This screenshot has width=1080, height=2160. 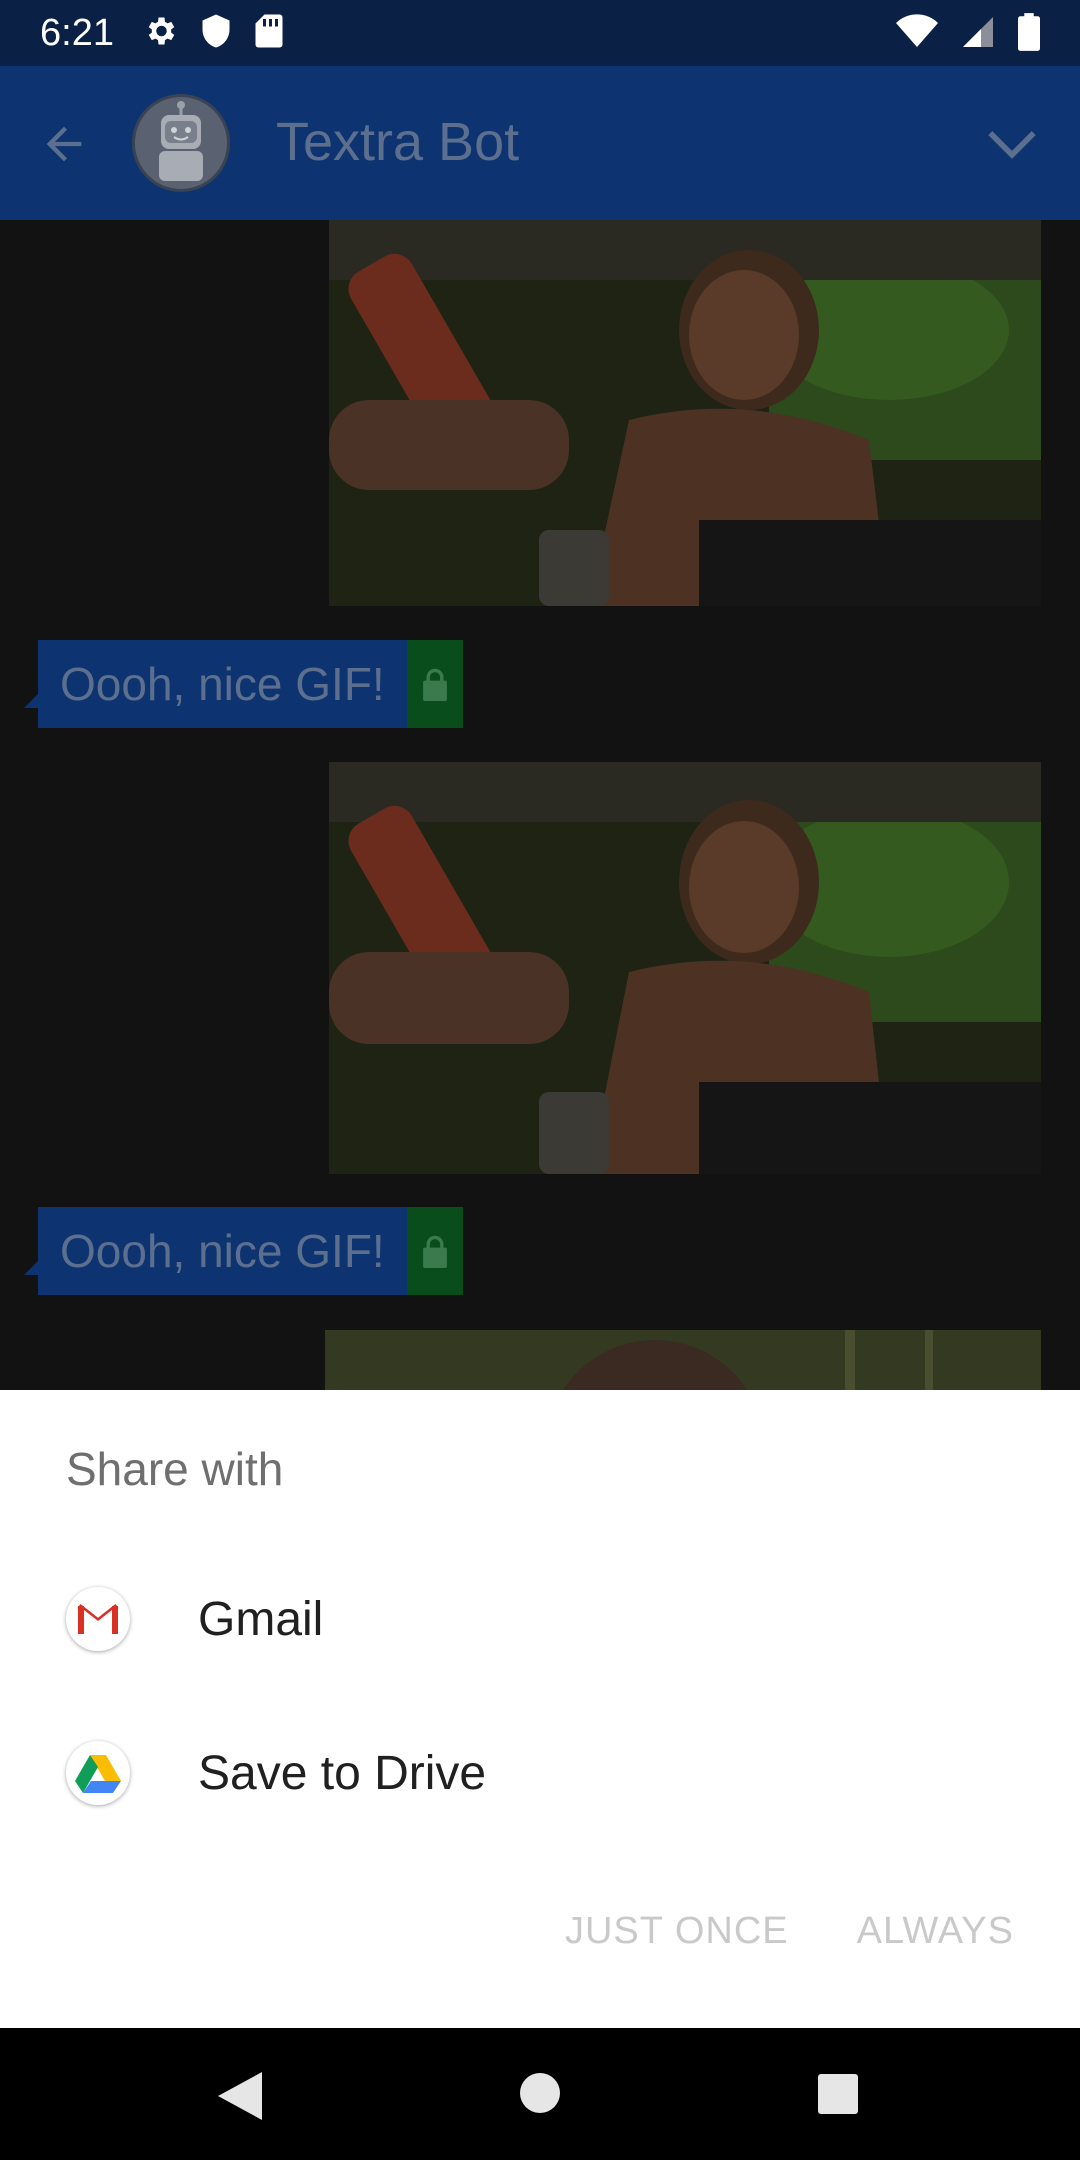 What do you see at coordinates (216, 31) in the screenshot?
I see `shield-icon` at bounding box center [216, 31].